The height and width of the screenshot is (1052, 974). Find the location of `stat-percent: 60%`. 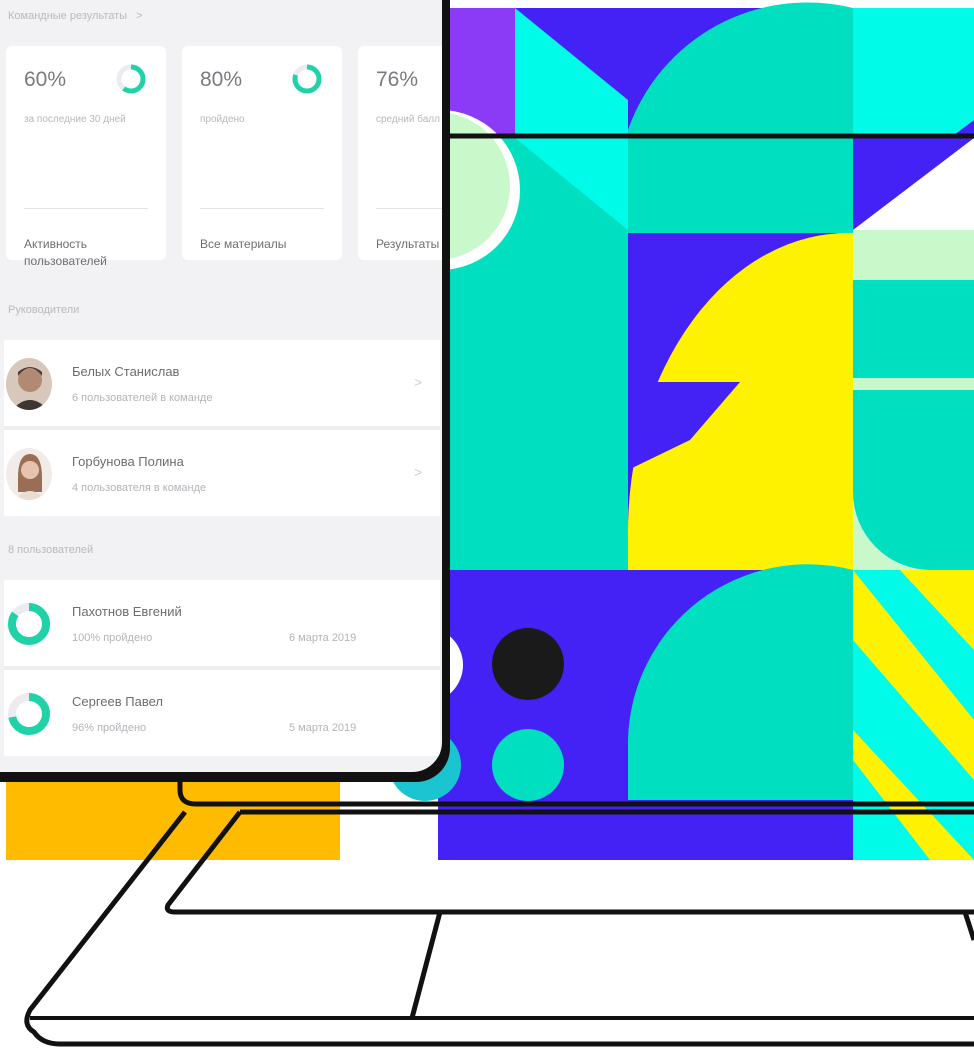

stat-percent: 60% is located at coordinates (45, 79).